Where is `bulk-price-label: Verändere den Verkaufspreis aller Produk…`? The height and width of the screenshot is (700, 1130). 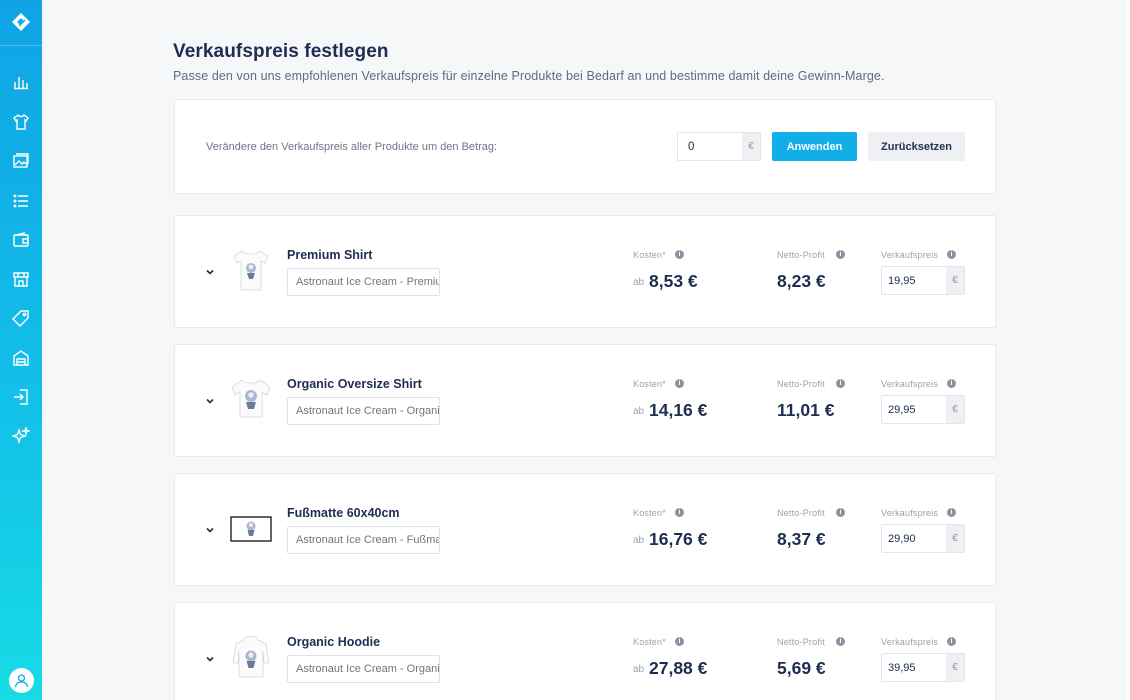 bulk-price-label: Verändere den Verkaufspreis aller Produk… is located at coordinates (352, 147).